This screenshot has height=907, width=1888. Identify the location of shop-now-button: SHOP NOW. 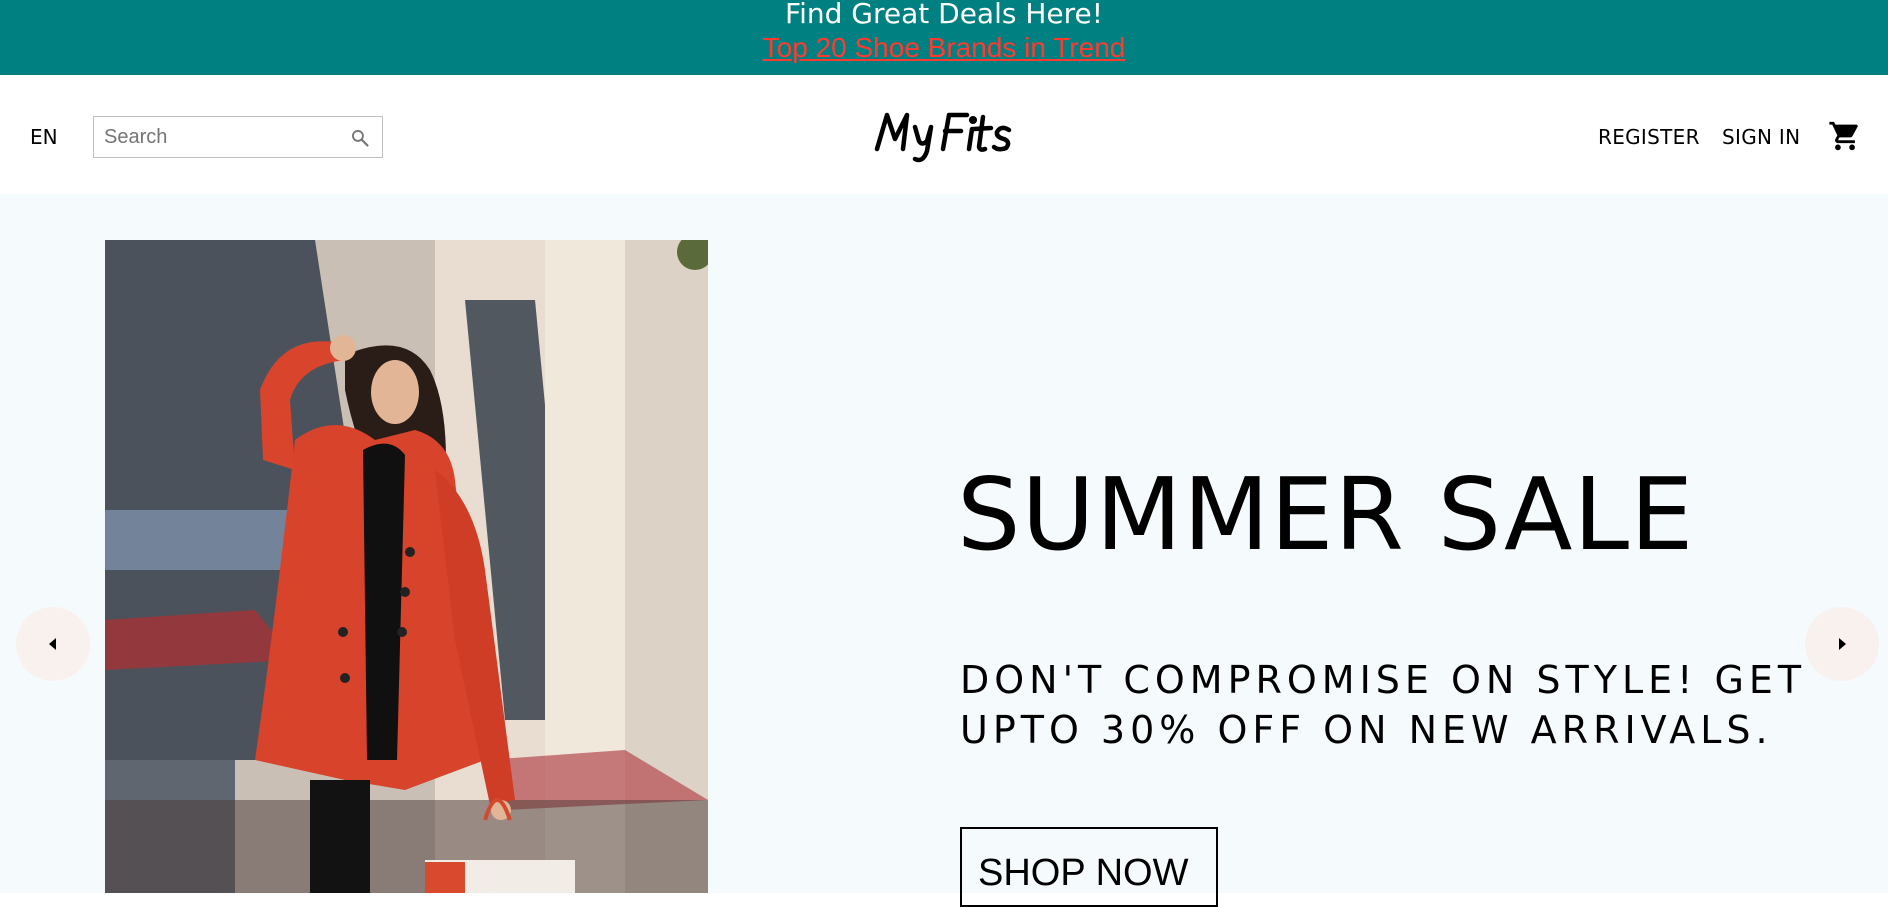
(1089, 867).